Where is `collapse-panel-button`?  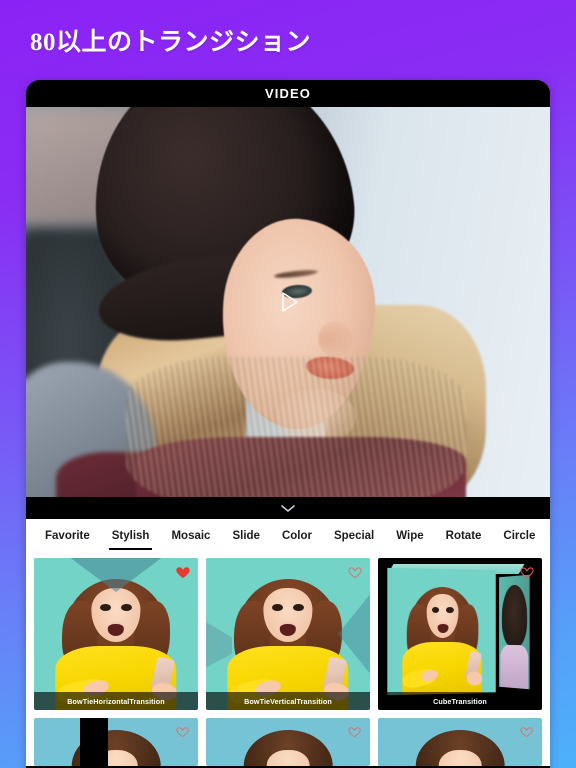 collapse-panel-button is located at coordinates (288, 508).